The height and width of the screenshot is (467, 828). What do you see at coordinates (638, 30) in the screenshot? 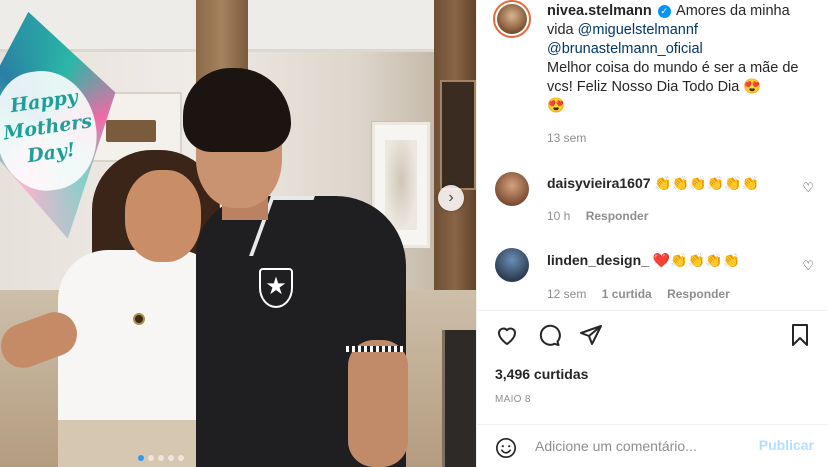
I see `mention-link: @miguelstelmannf` at bounding box center [638, 30].